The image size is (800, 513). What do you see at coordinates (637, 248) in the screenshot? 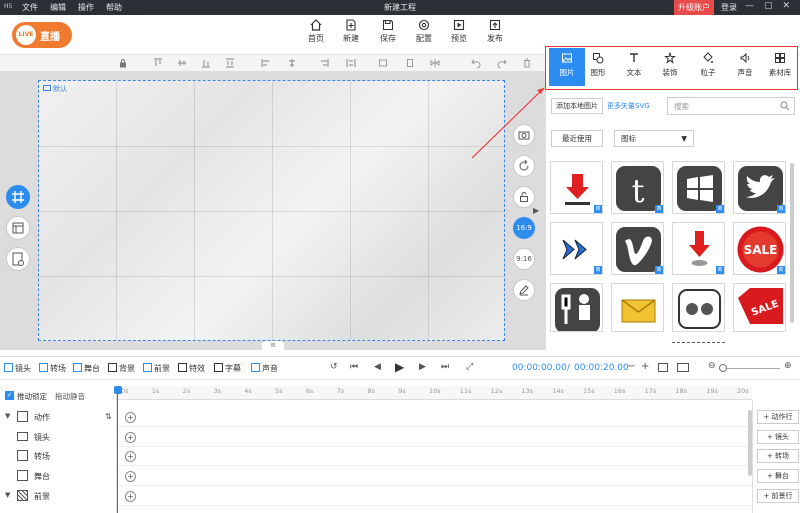
I see `asset-vimeo-icon: 商` at bounding box center [637, 248].